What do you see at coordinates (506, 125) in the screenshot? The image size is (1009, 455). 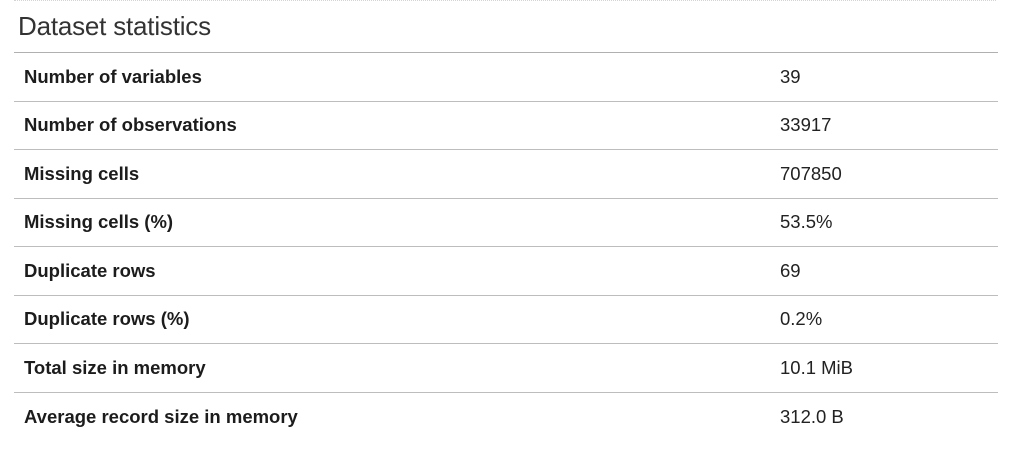 I see `table-row: Number of observations 33917` at bounding box center [506, 125].